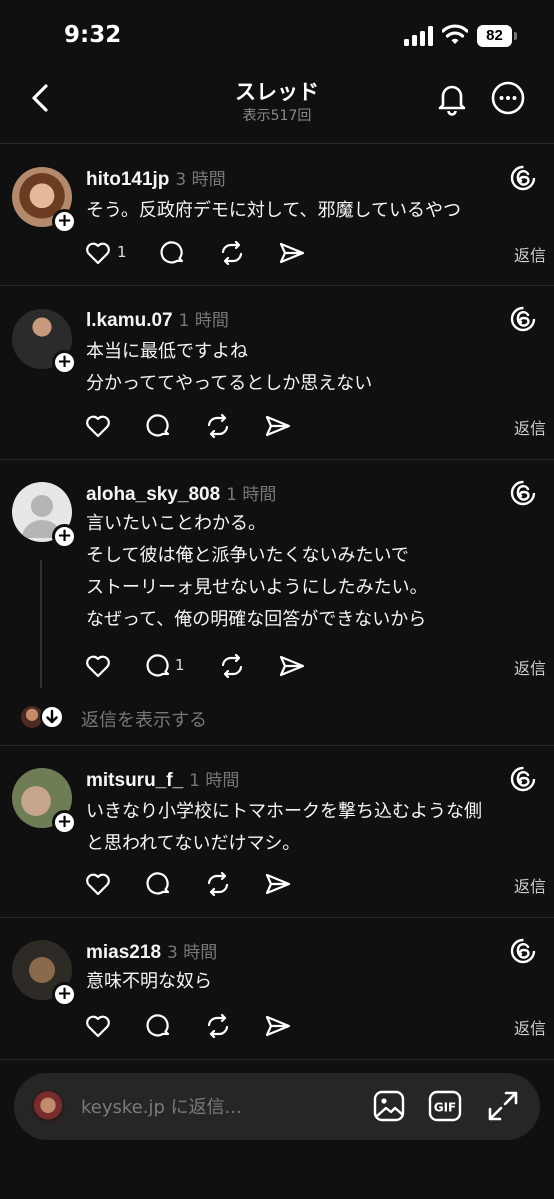 The height and width of the screenshot is (1199, 554). Describe the element at coordinates (503, 1106) in the screenshot. I see `expand-icon` at that location.